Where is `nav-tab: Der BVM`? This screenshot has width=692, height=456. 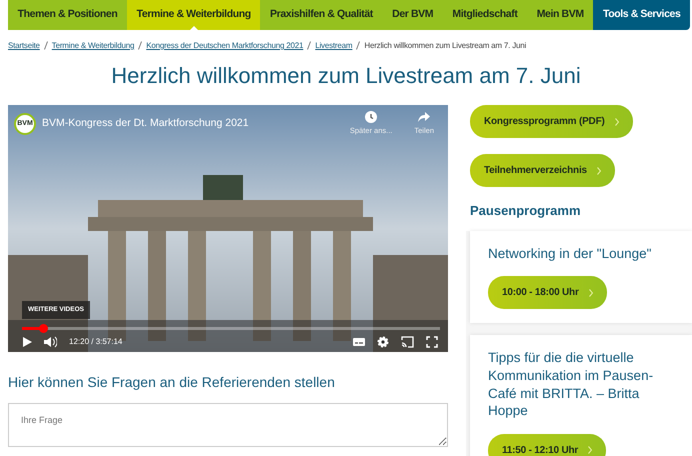
nav-tab: Der BVM is located at coordinates (412, 15).